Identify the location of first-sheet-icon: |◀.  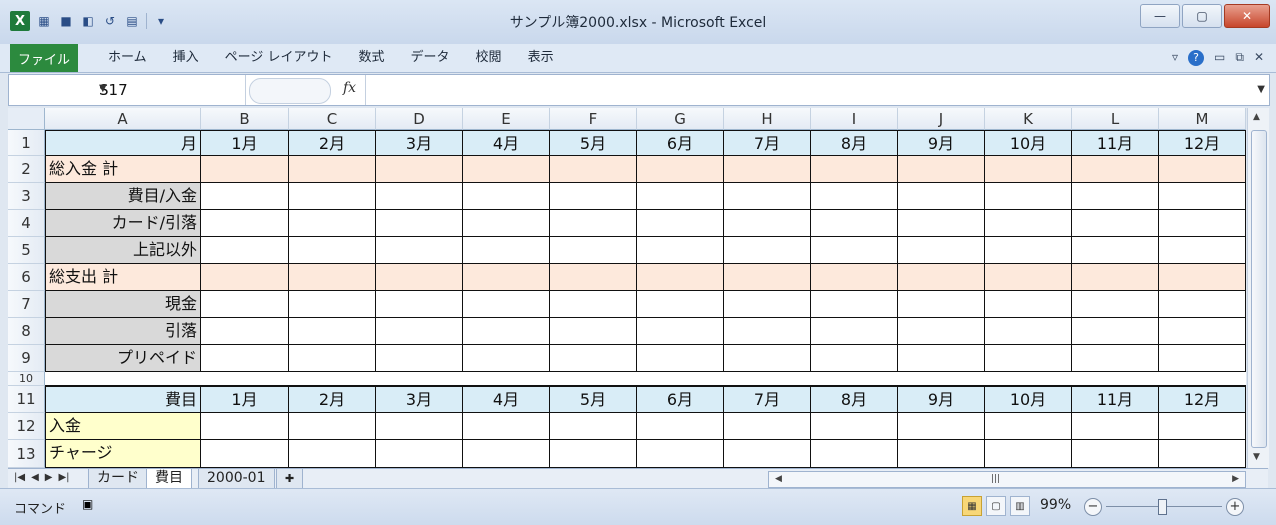
(19, 477).